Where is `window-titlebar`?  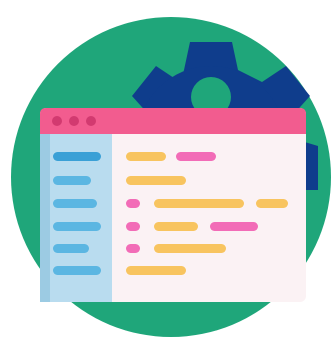 window-titlebar is located at coordinates (173, 121).